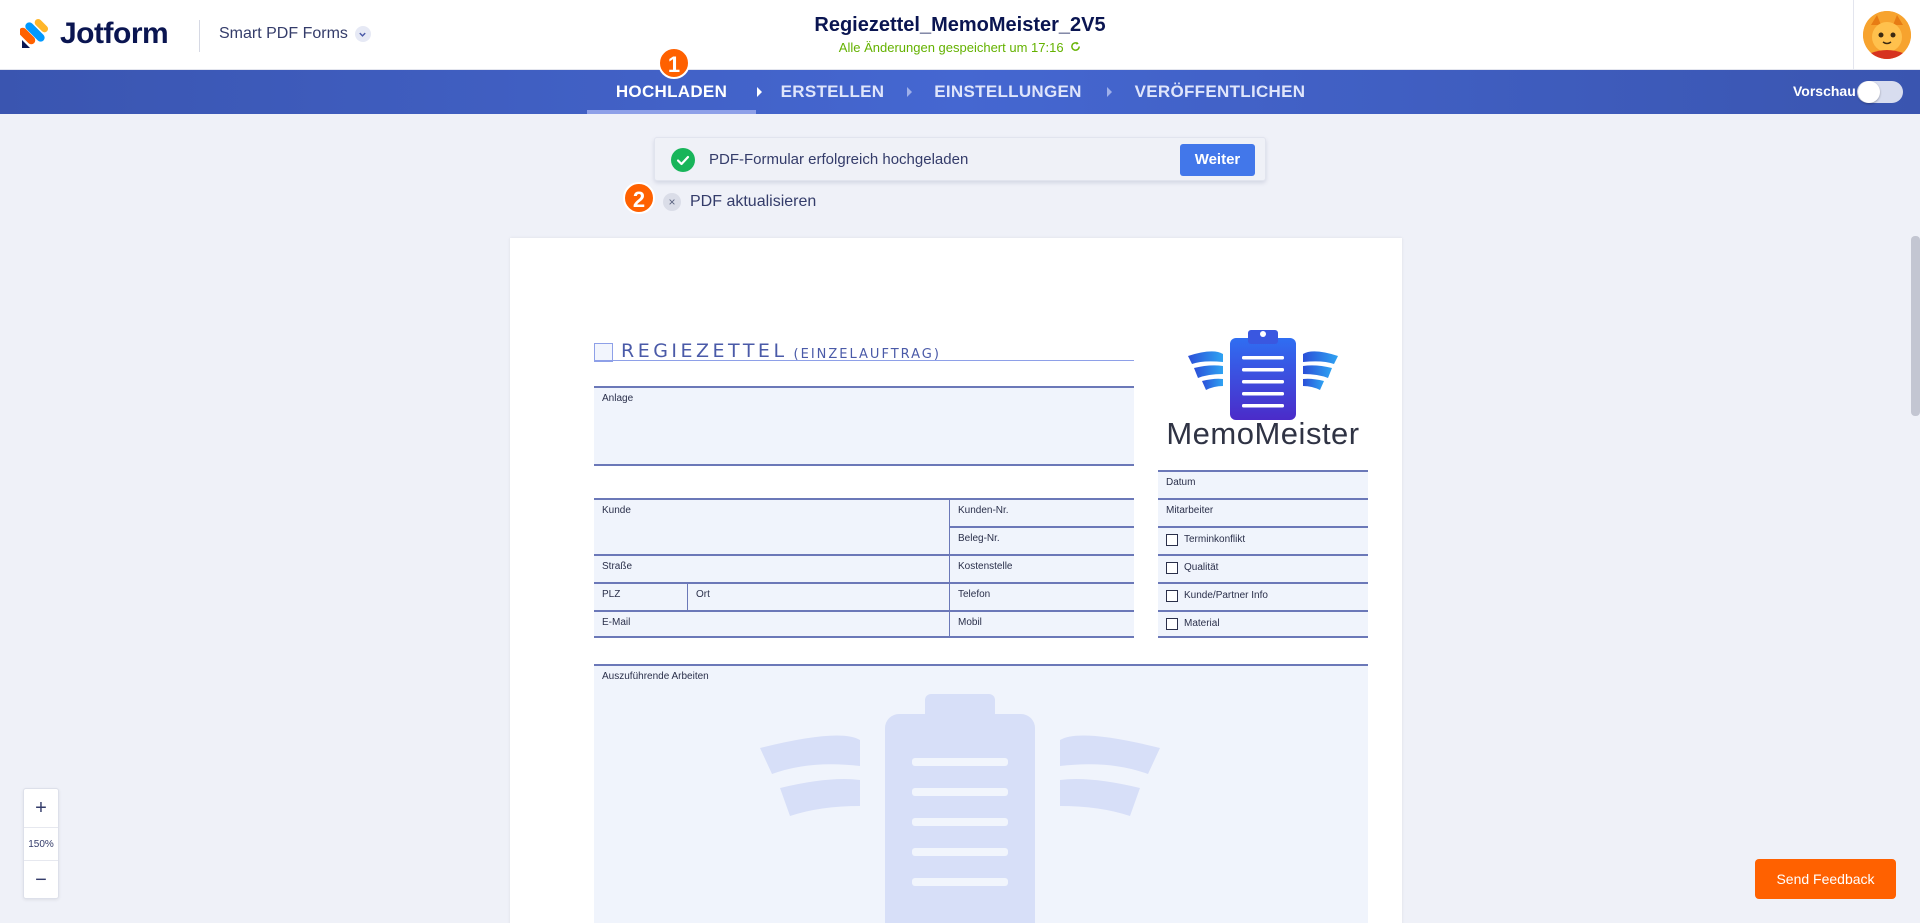  I want to click on field-anlage: Anlage, so click(864, 426).